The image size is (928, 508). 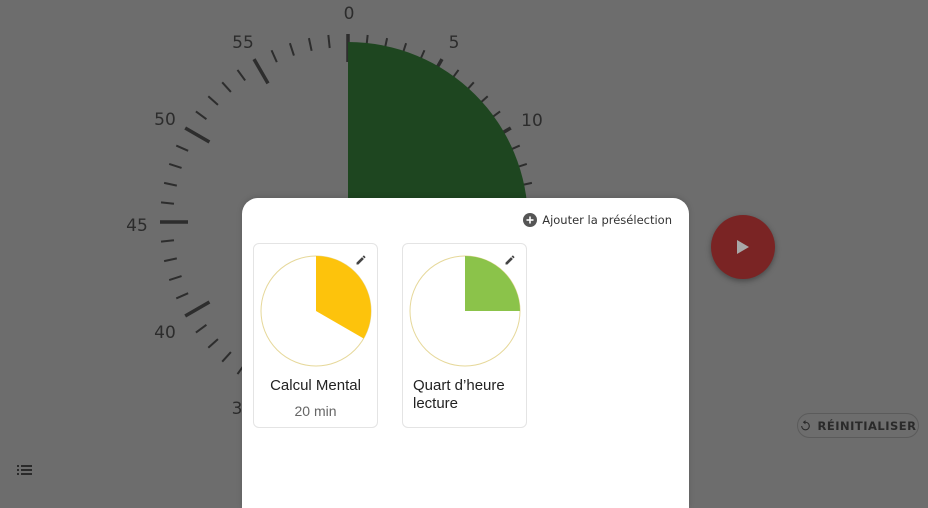 What do you see at coordinates (24, 470) in the screenshot?
I see `list-icon` at bounding box center [24, 470].